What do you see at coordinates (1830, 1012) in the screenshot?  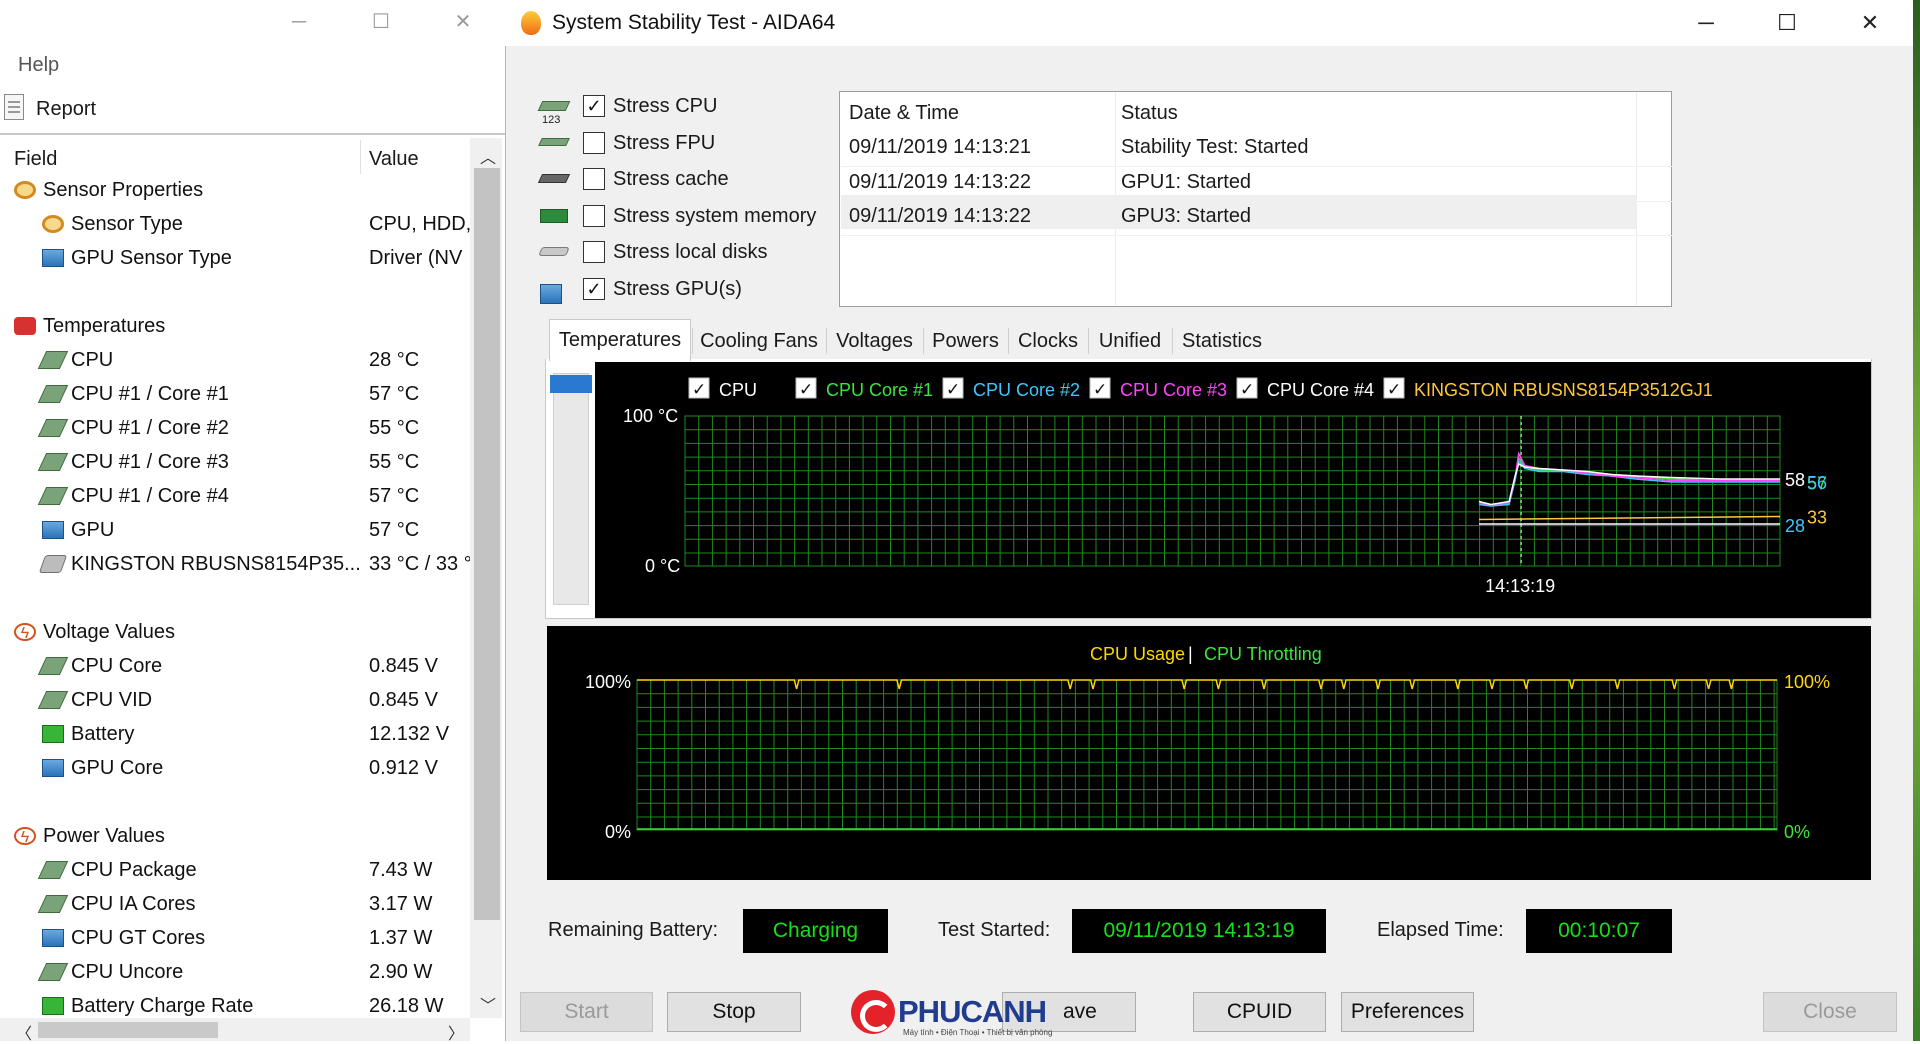 I see `close-button: Close` at bounding box center [1830, 1012].